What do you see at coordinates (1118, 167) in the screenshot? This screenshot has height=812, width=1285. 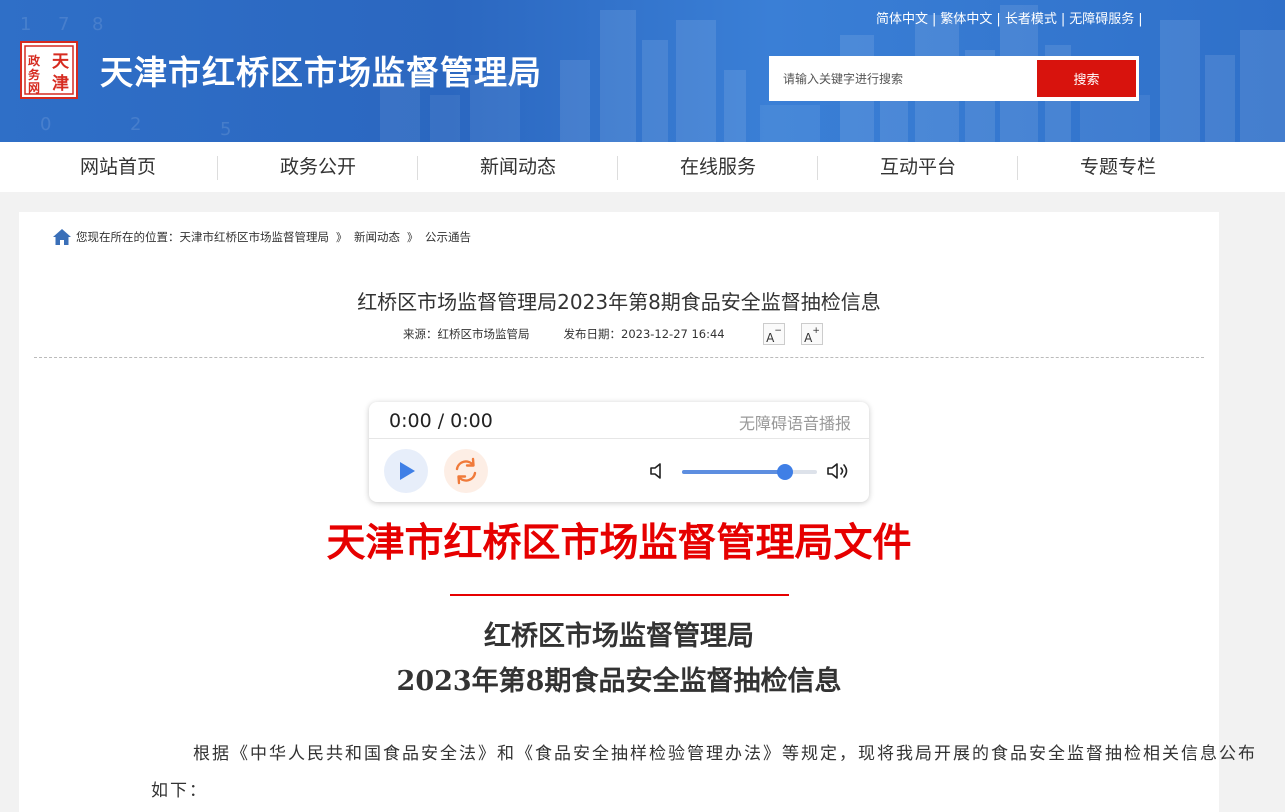 I see `nav-item-special-topics: 专题专栏` at bounding box center [1118, 167].